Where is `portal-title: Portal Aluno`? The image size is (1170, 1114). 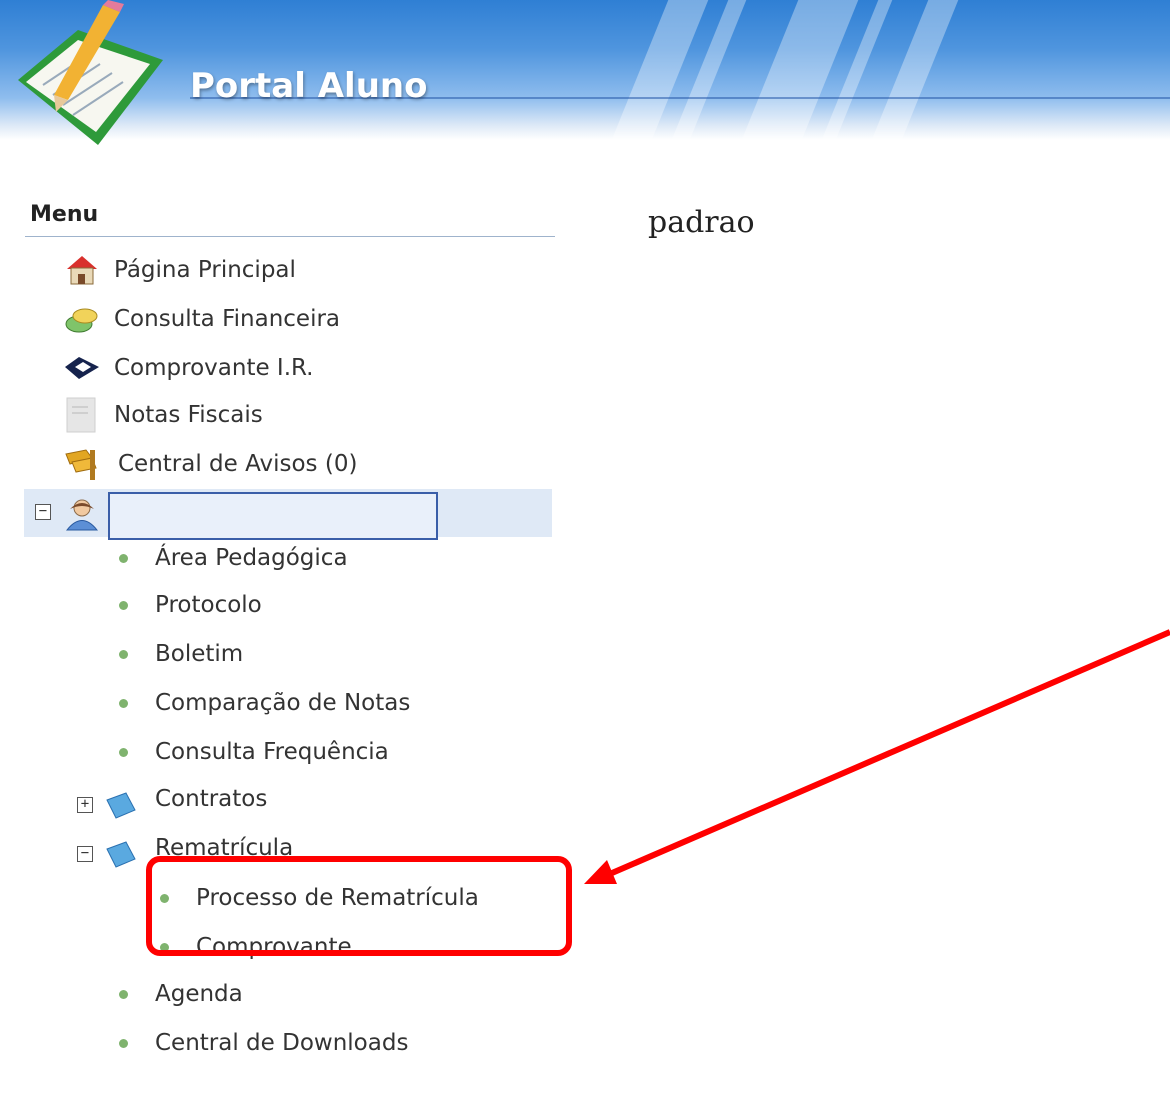
portal-title: Portal Aluno is located at coordinates (309, 86).